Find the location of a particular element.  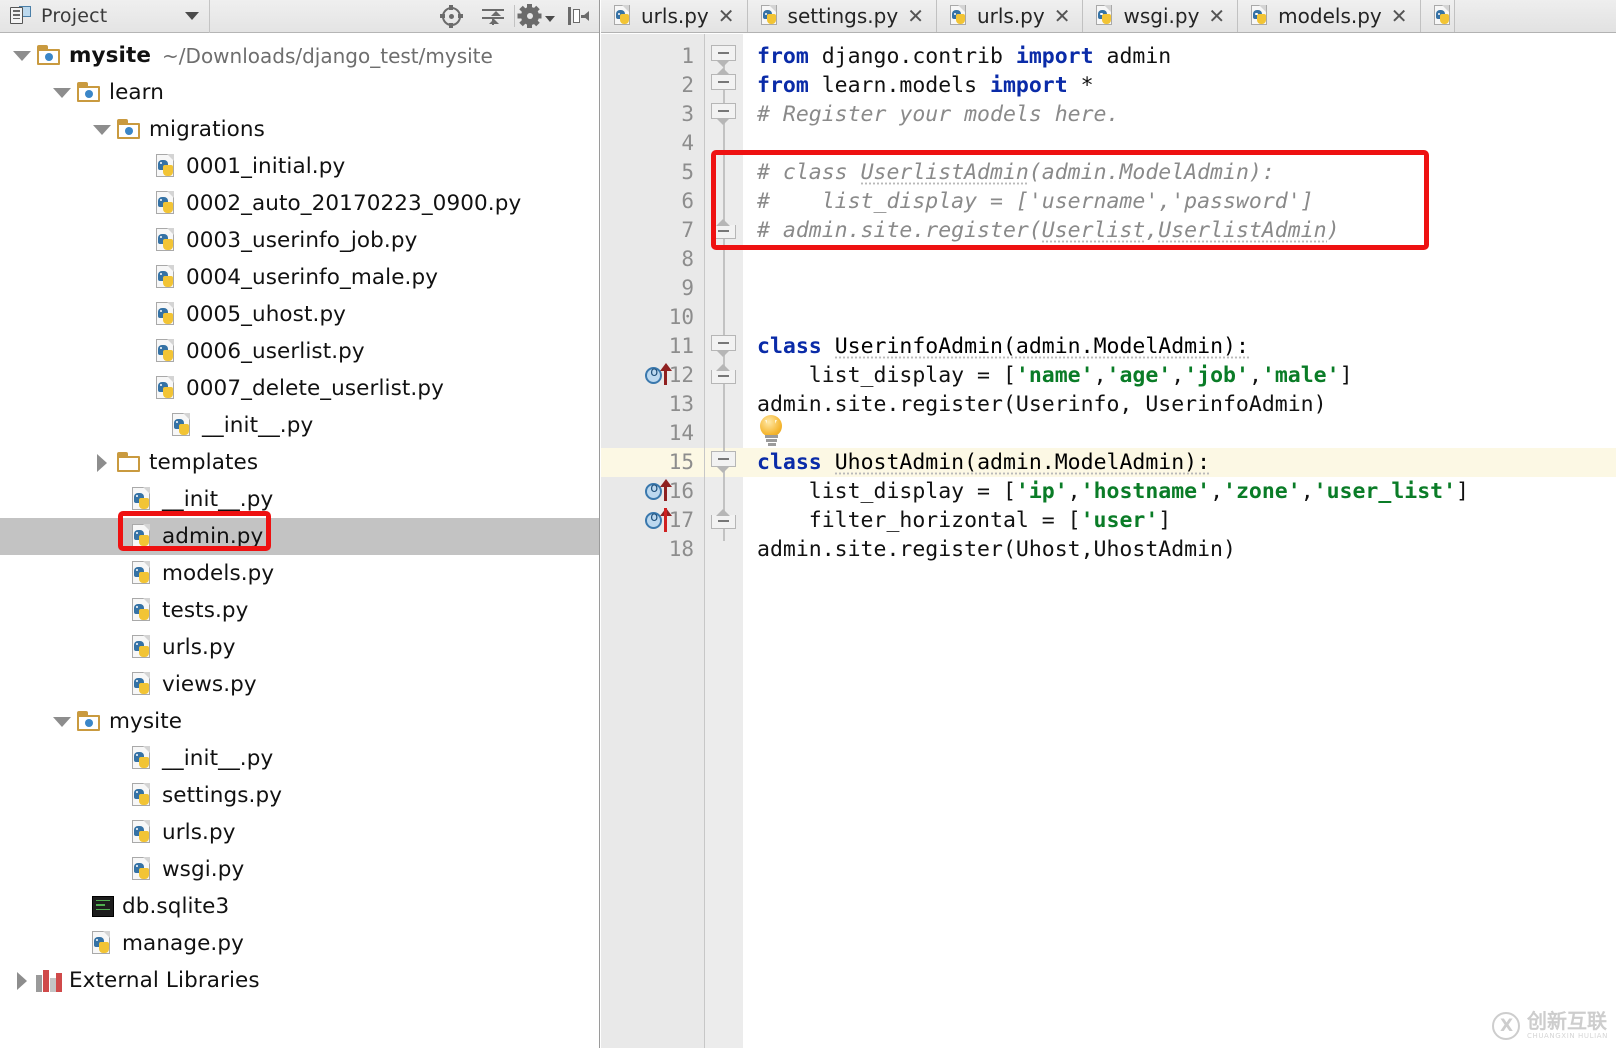

code-line: from learn.models import * is located at coordinates (925, 85).